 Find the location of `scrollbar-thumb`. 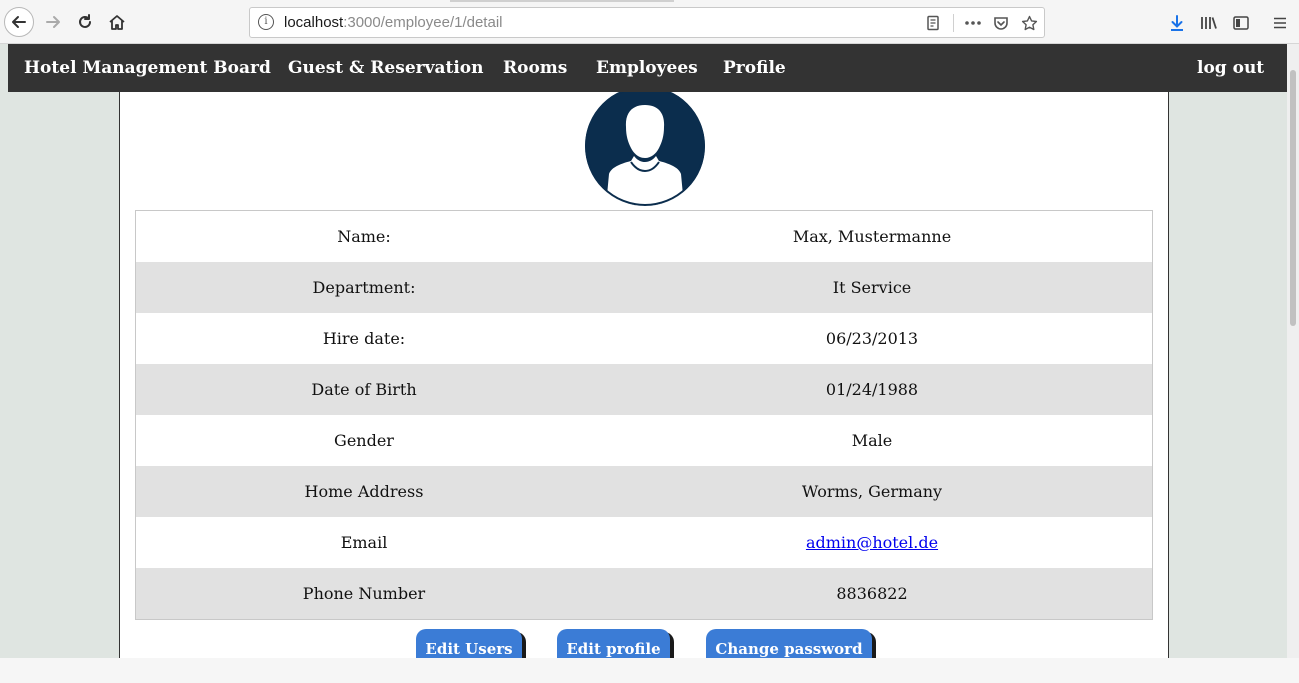

scrollbar-thumb is located at coordinates (1293, 198).